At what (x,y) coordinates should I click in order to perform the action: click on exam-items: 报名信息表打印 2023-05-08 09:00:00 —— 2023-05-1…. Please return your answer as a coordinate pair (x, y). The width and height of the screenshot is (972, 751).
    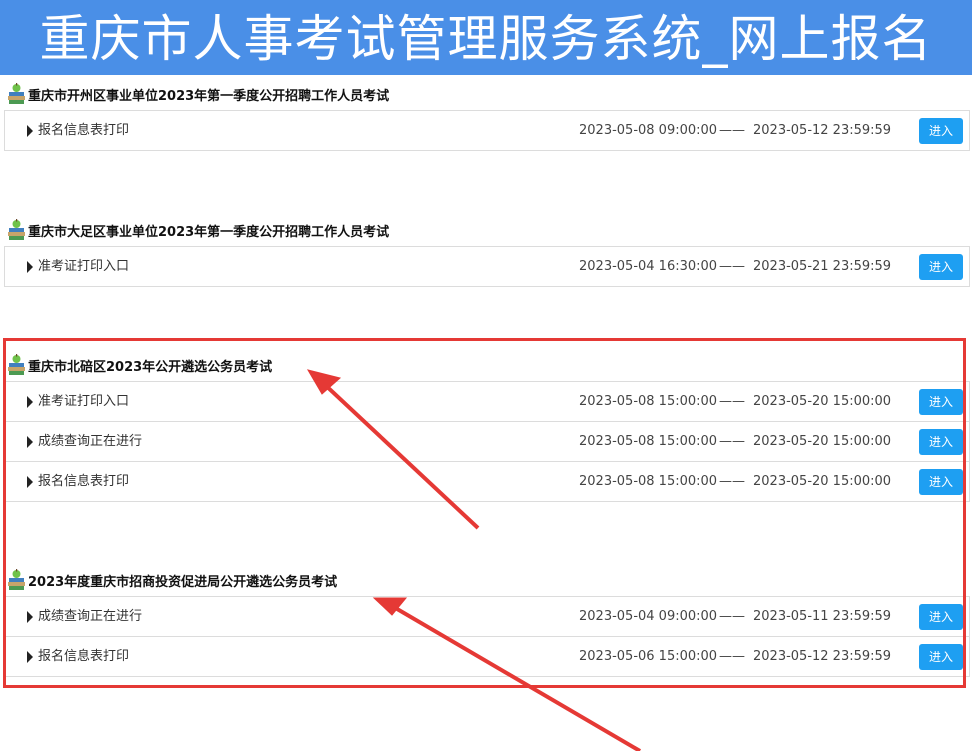
    Looking at the image, I should click on (487, 130).